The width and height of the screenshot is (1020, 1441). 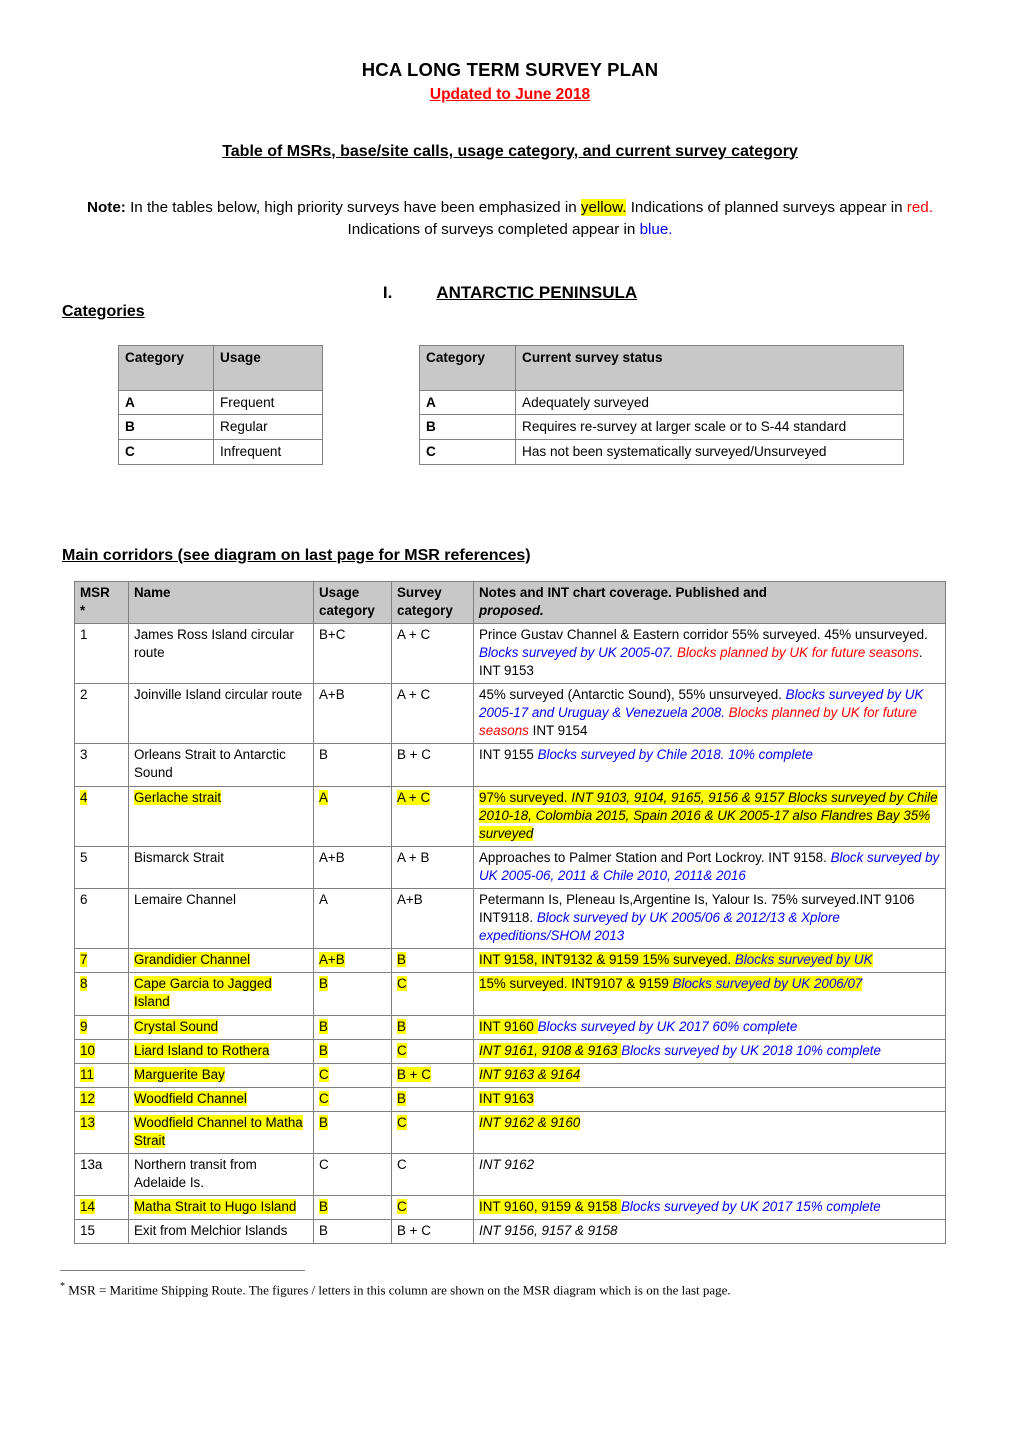 What do you see at coordinates (221, 714) in the screenshot?
I see `cell-name: Joinville Island circular route` at bounding box center [221, 714].